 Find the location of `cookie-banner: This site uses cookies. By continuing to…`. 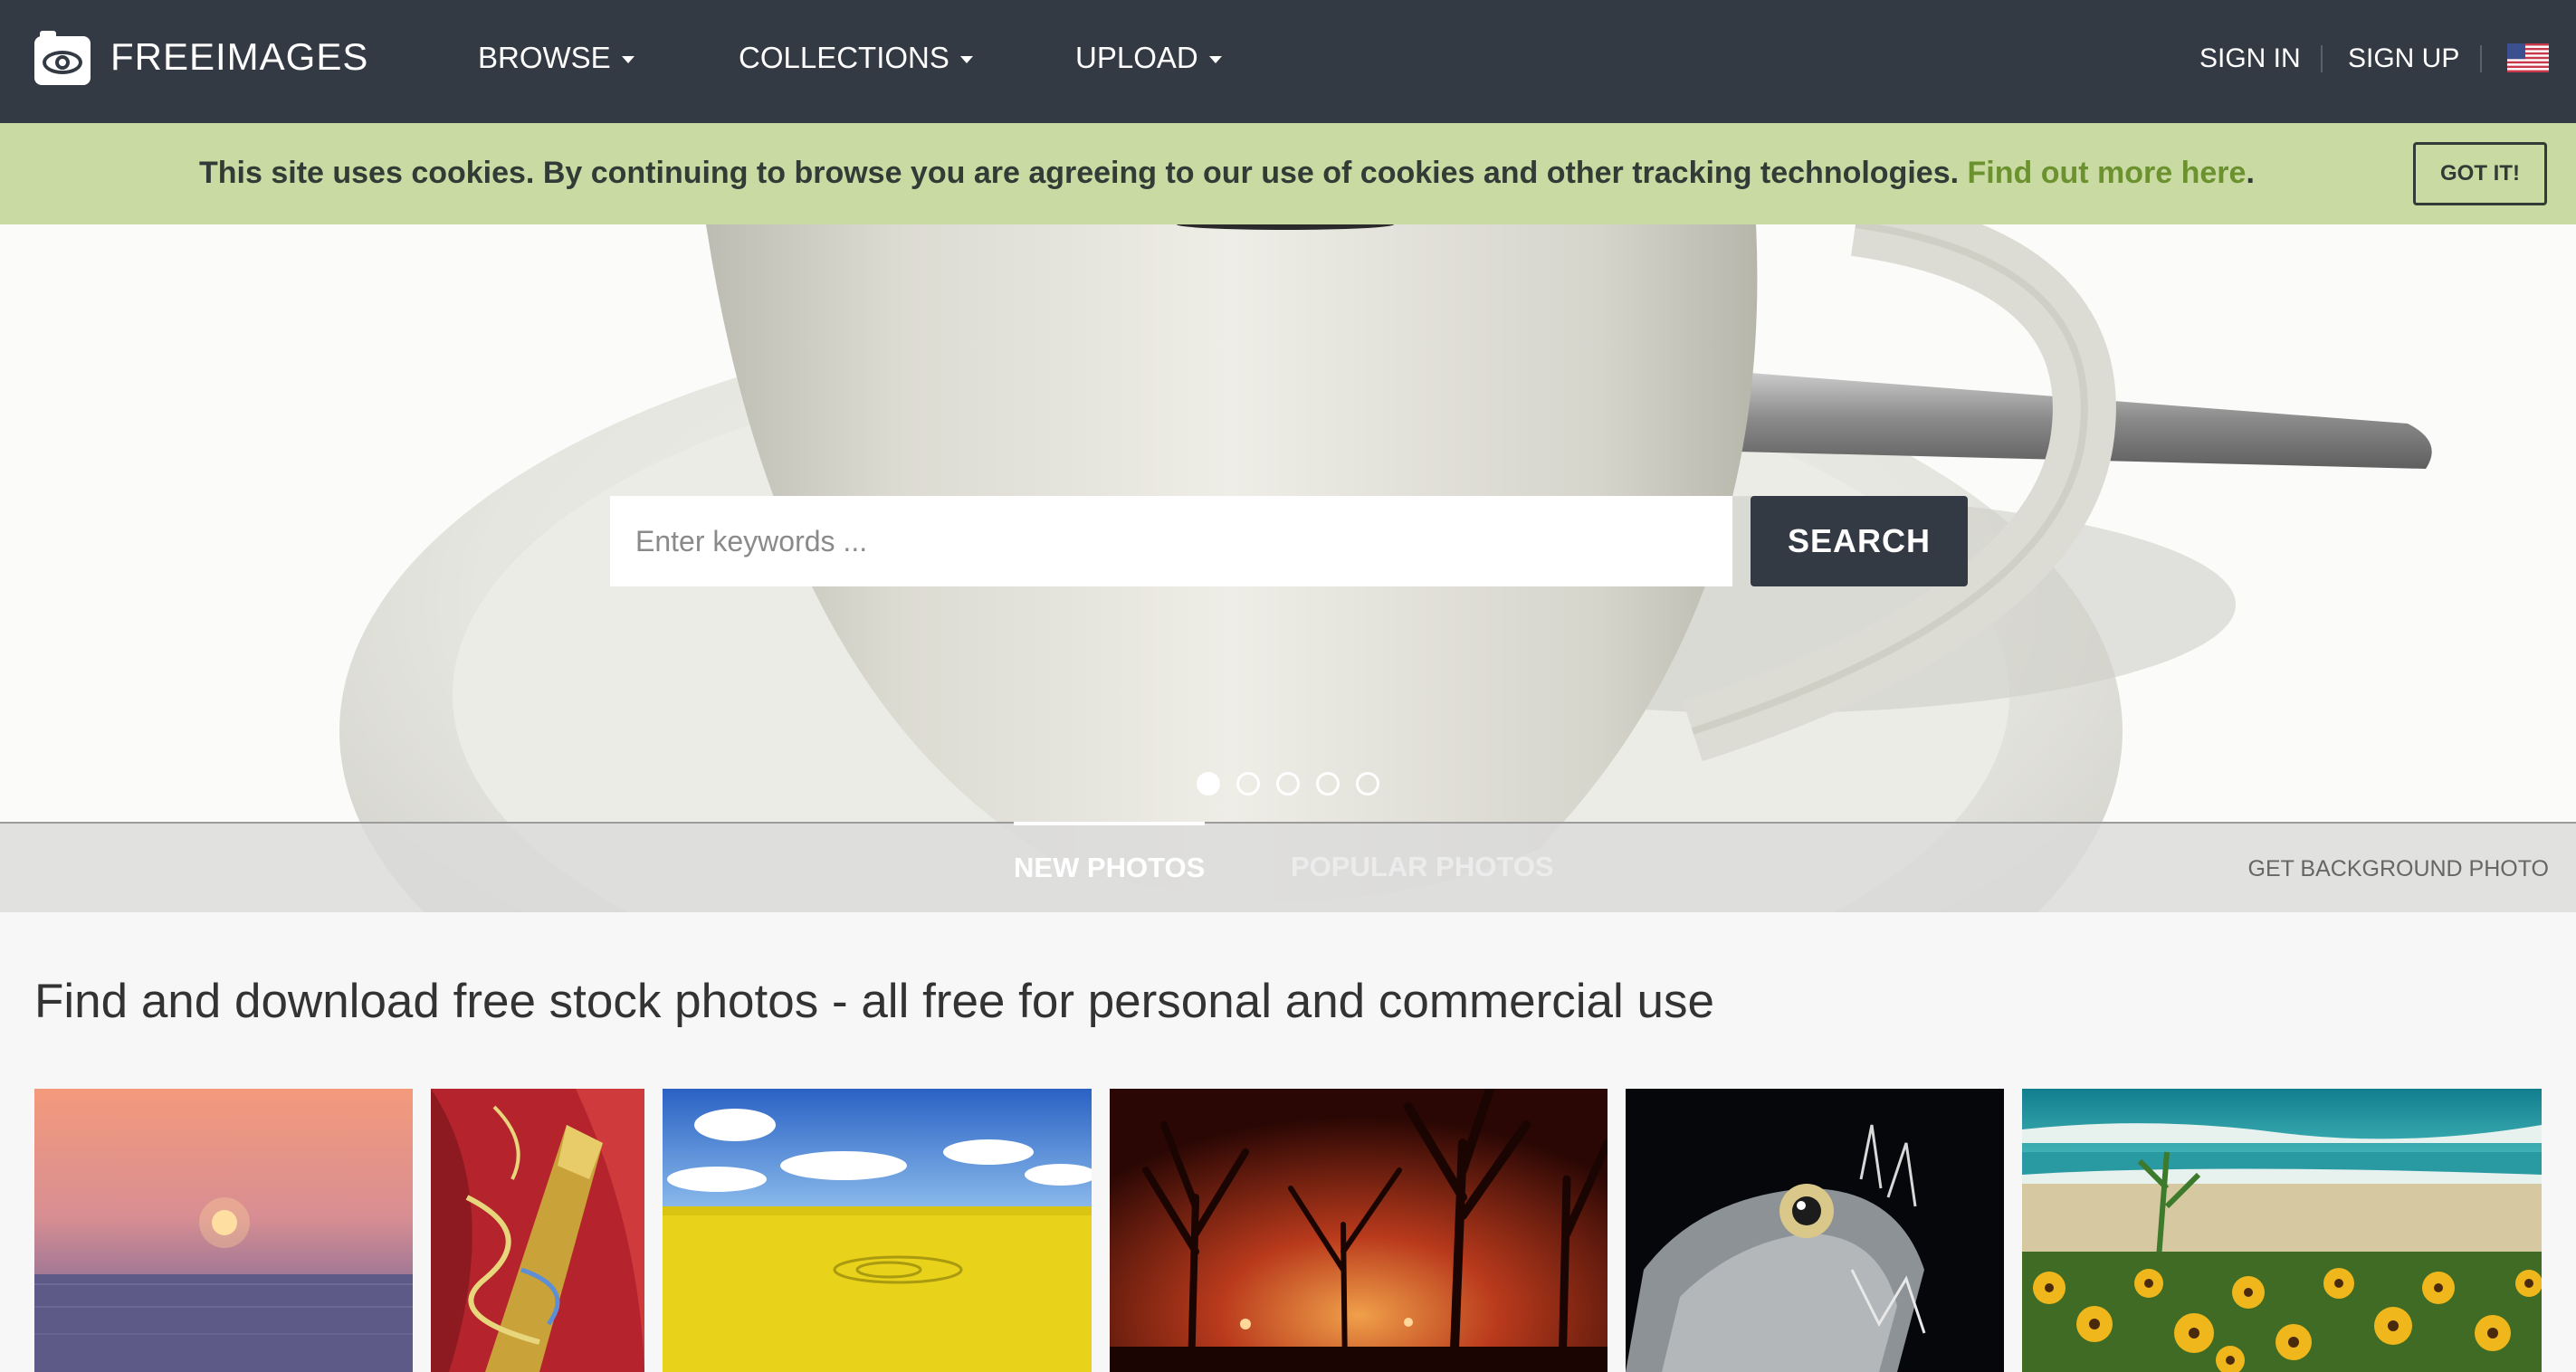

cookie-banner: This site uses cookies. By continuing to… is located at coordinates (1288, 173).